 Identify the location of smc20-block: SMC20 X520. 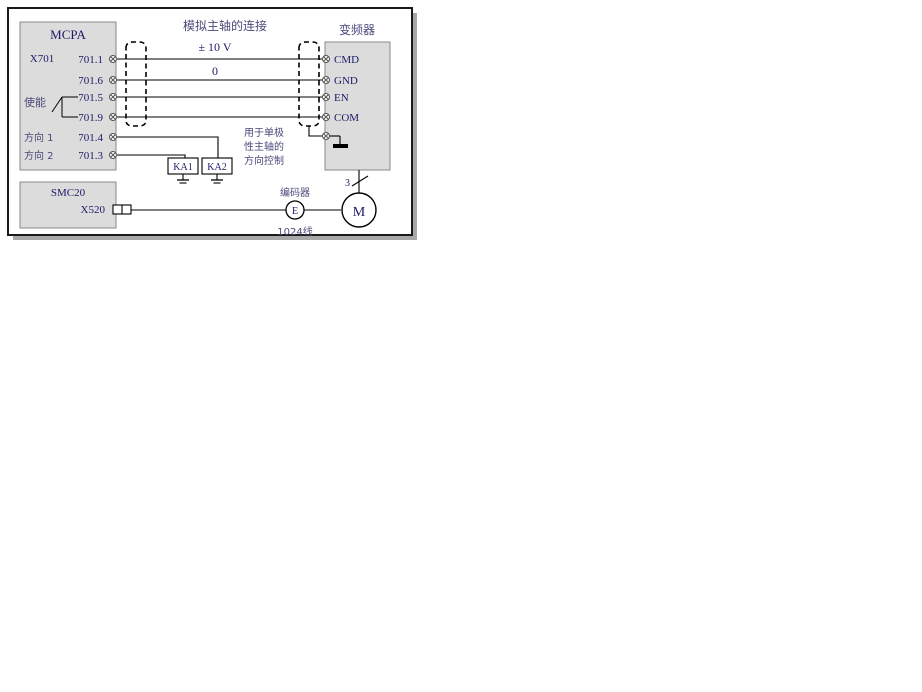
(68, 205).